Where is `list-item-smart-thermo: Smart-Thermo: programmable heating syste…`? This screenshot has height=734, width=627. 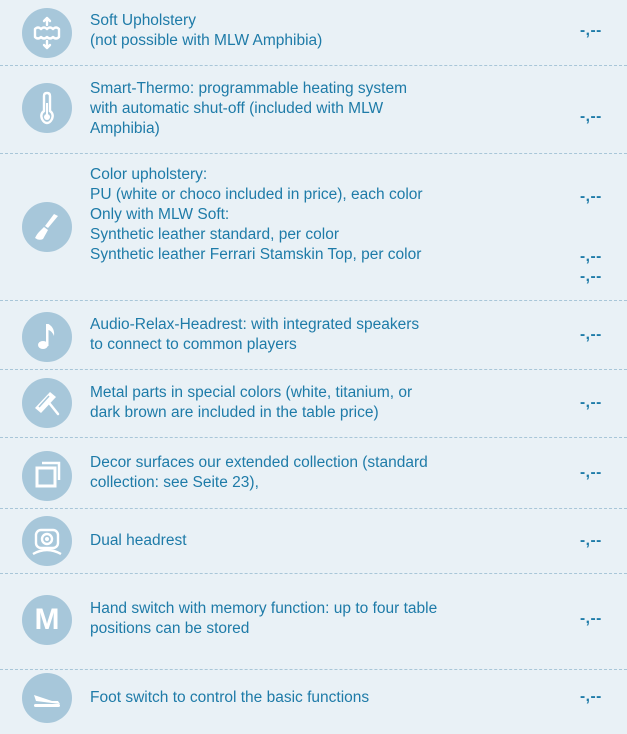
list-item-smart-thermo: Smart-Thermo: programmable heating syste… is located at coordinates (313, 110).